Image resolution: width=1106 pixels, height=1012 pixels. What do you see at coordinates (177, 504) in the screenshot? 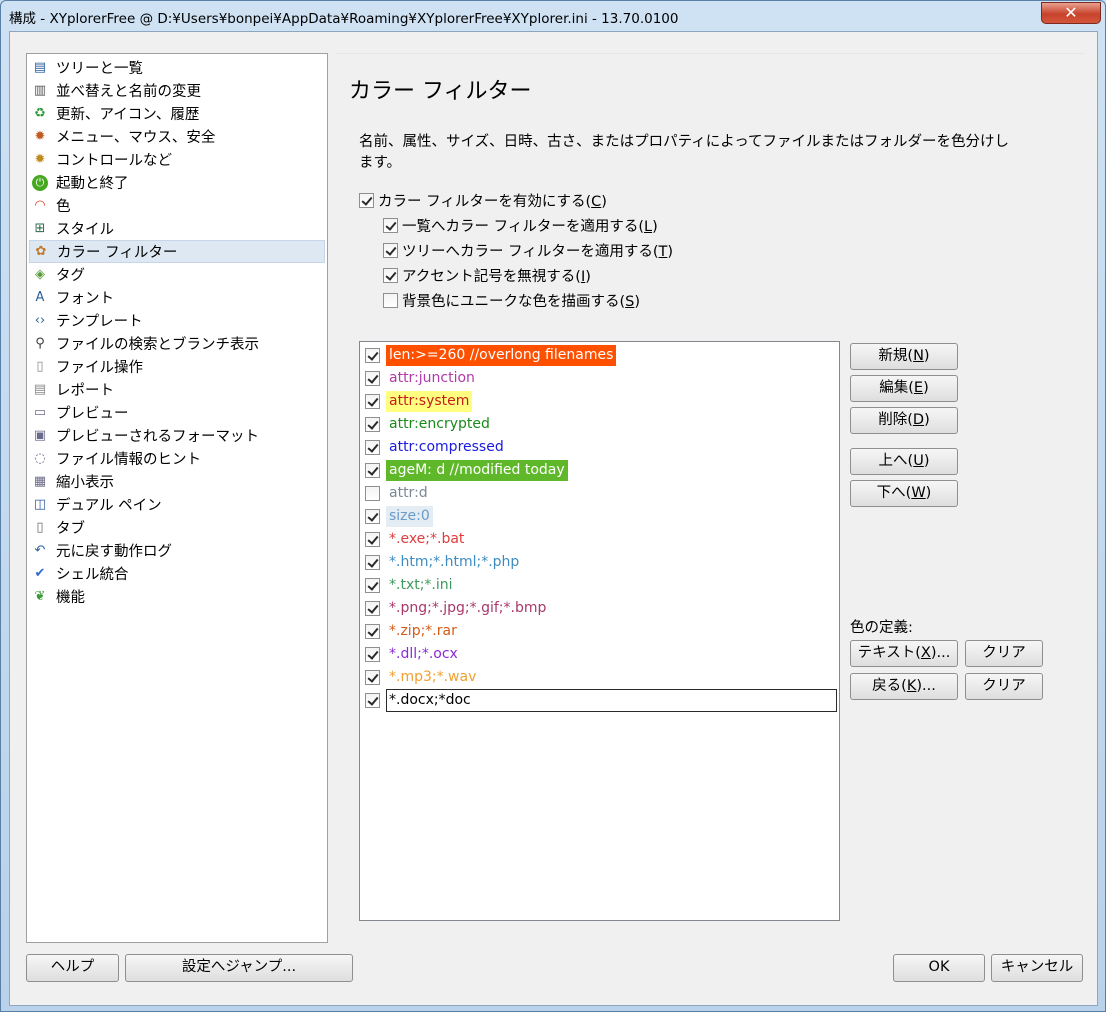
I see `sidebar-item: ◫ デュアル ペイン` at bounding box center [177, 504].